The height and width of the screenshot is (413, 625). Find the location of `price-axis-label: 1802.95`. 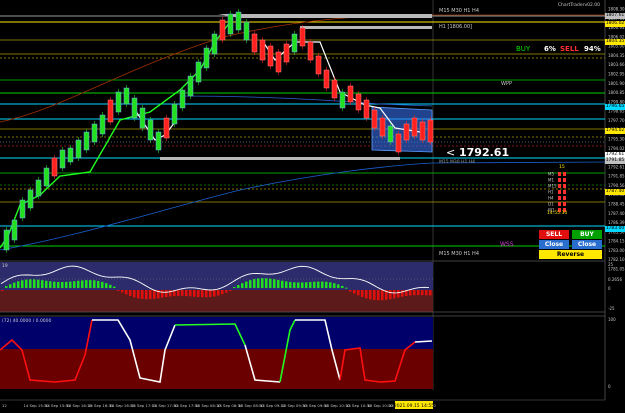

price-axis-label: 1802.95 is located at coordinates (616, 74).